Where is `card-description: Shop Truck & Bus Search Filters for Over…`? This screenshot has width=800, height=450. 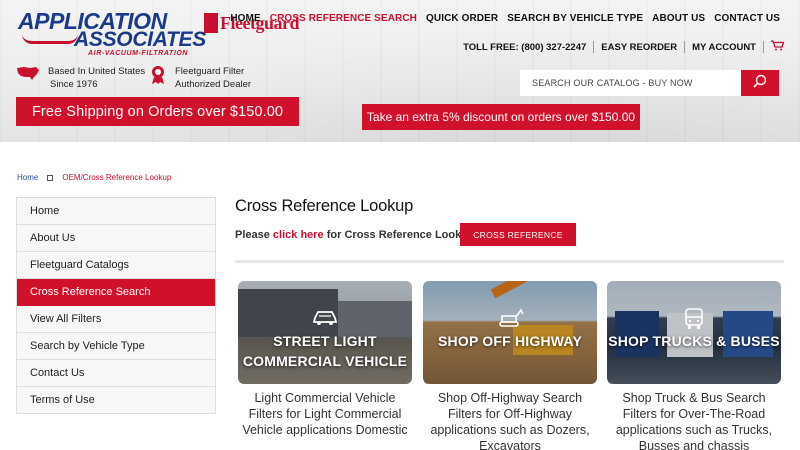 card-description: Shop Truck & Bus Search Filters for Over… is located at coordinates (694, 420).